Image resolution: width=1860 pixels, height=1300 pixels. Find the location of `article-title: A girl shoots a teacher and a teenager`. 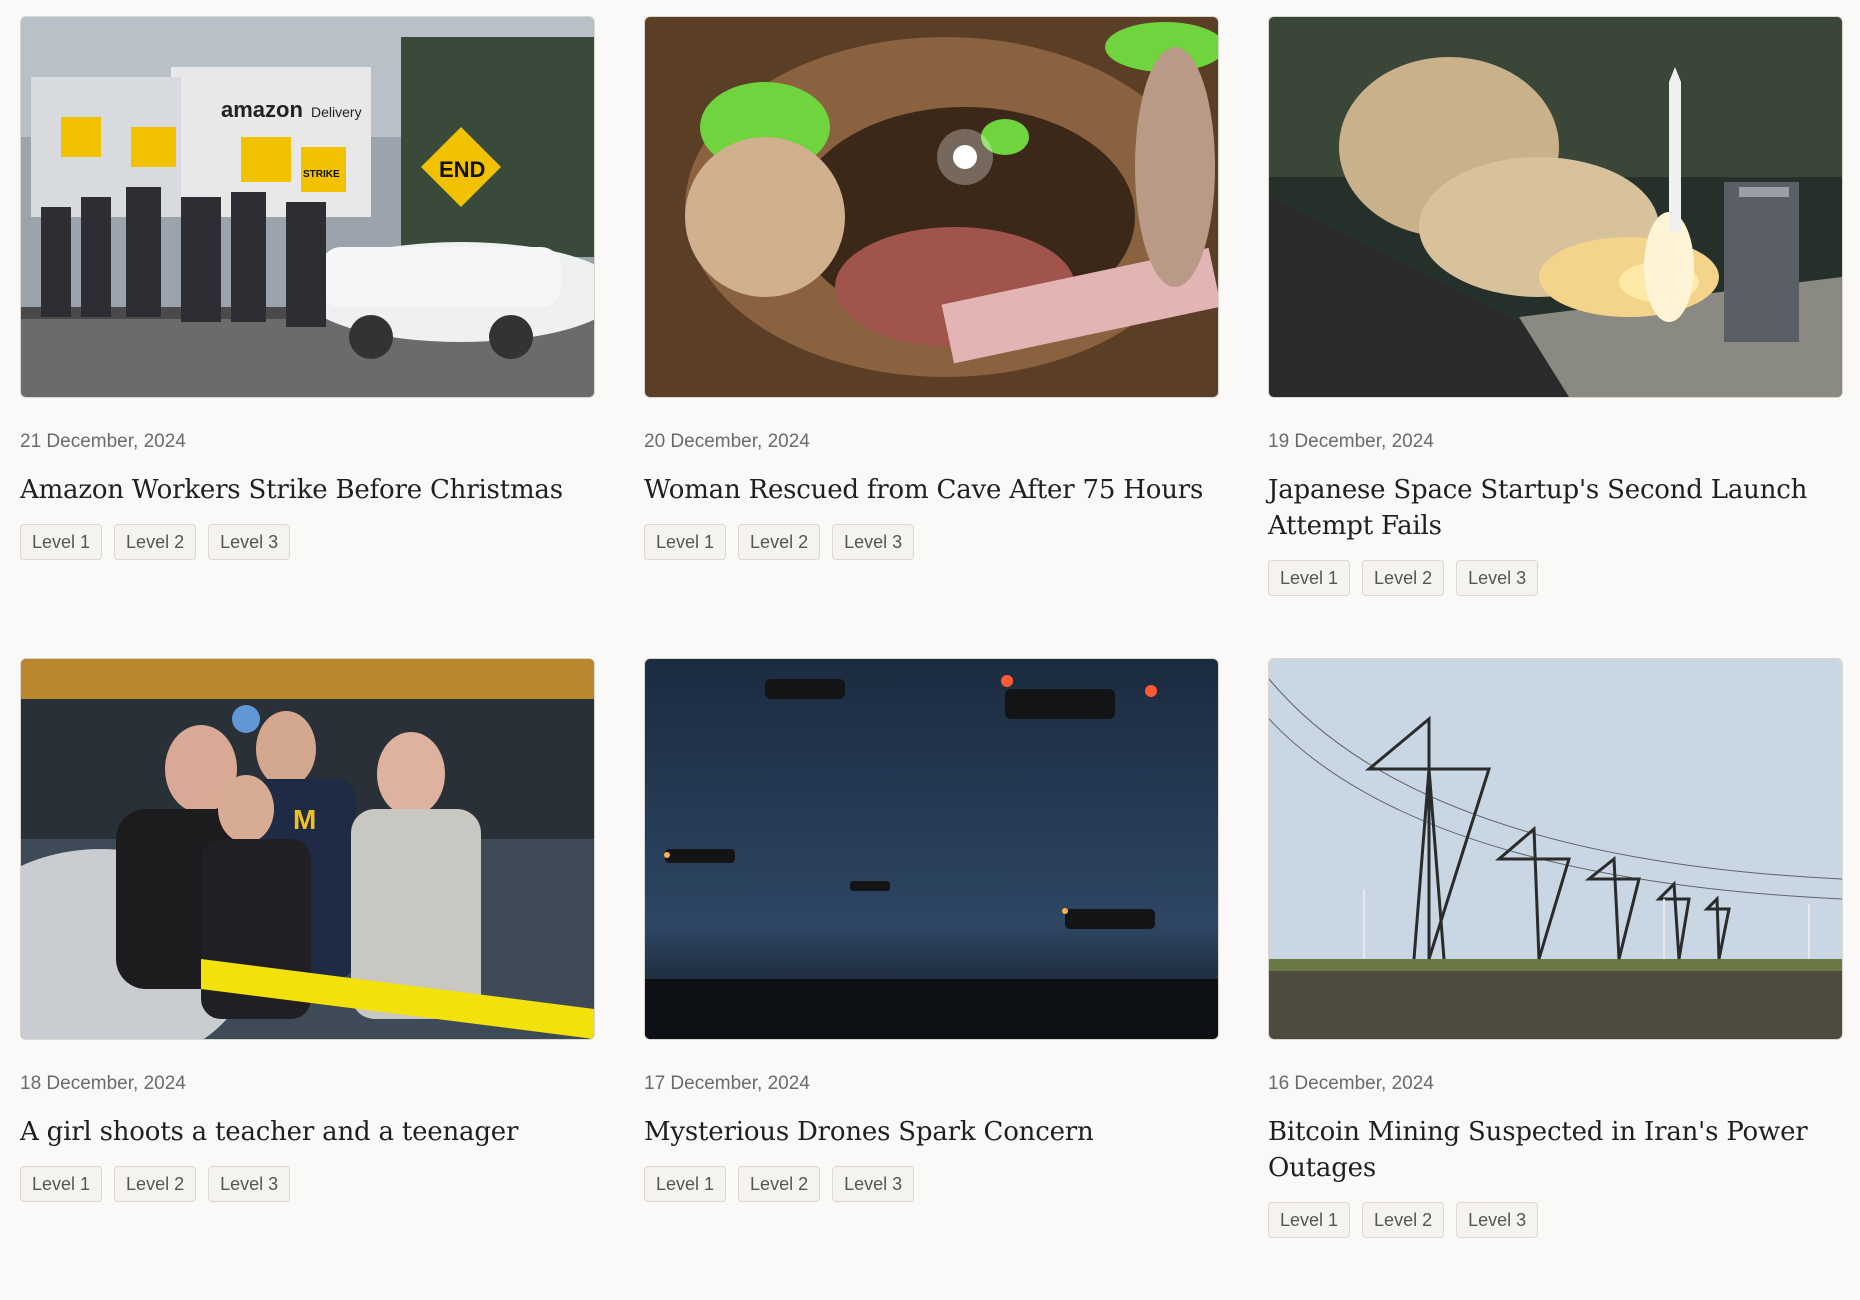

article-title: A girl shoots a teacher and a teenager is located at coordinates (307, 1132).